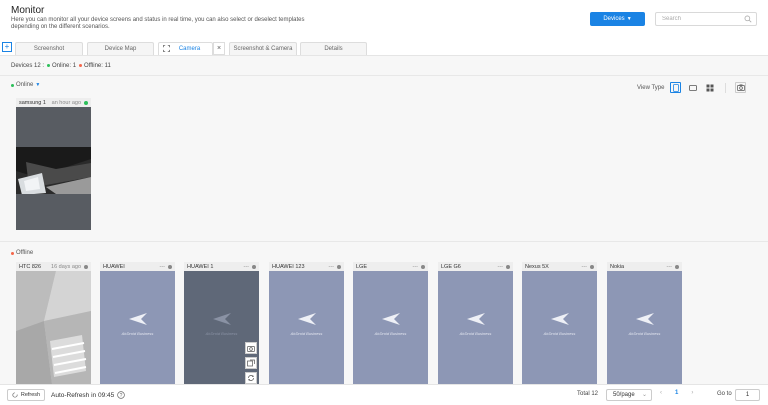  Describe the element at coordinates (7, 47) in the screenshot. I see `add-tab-button: +` at that location.